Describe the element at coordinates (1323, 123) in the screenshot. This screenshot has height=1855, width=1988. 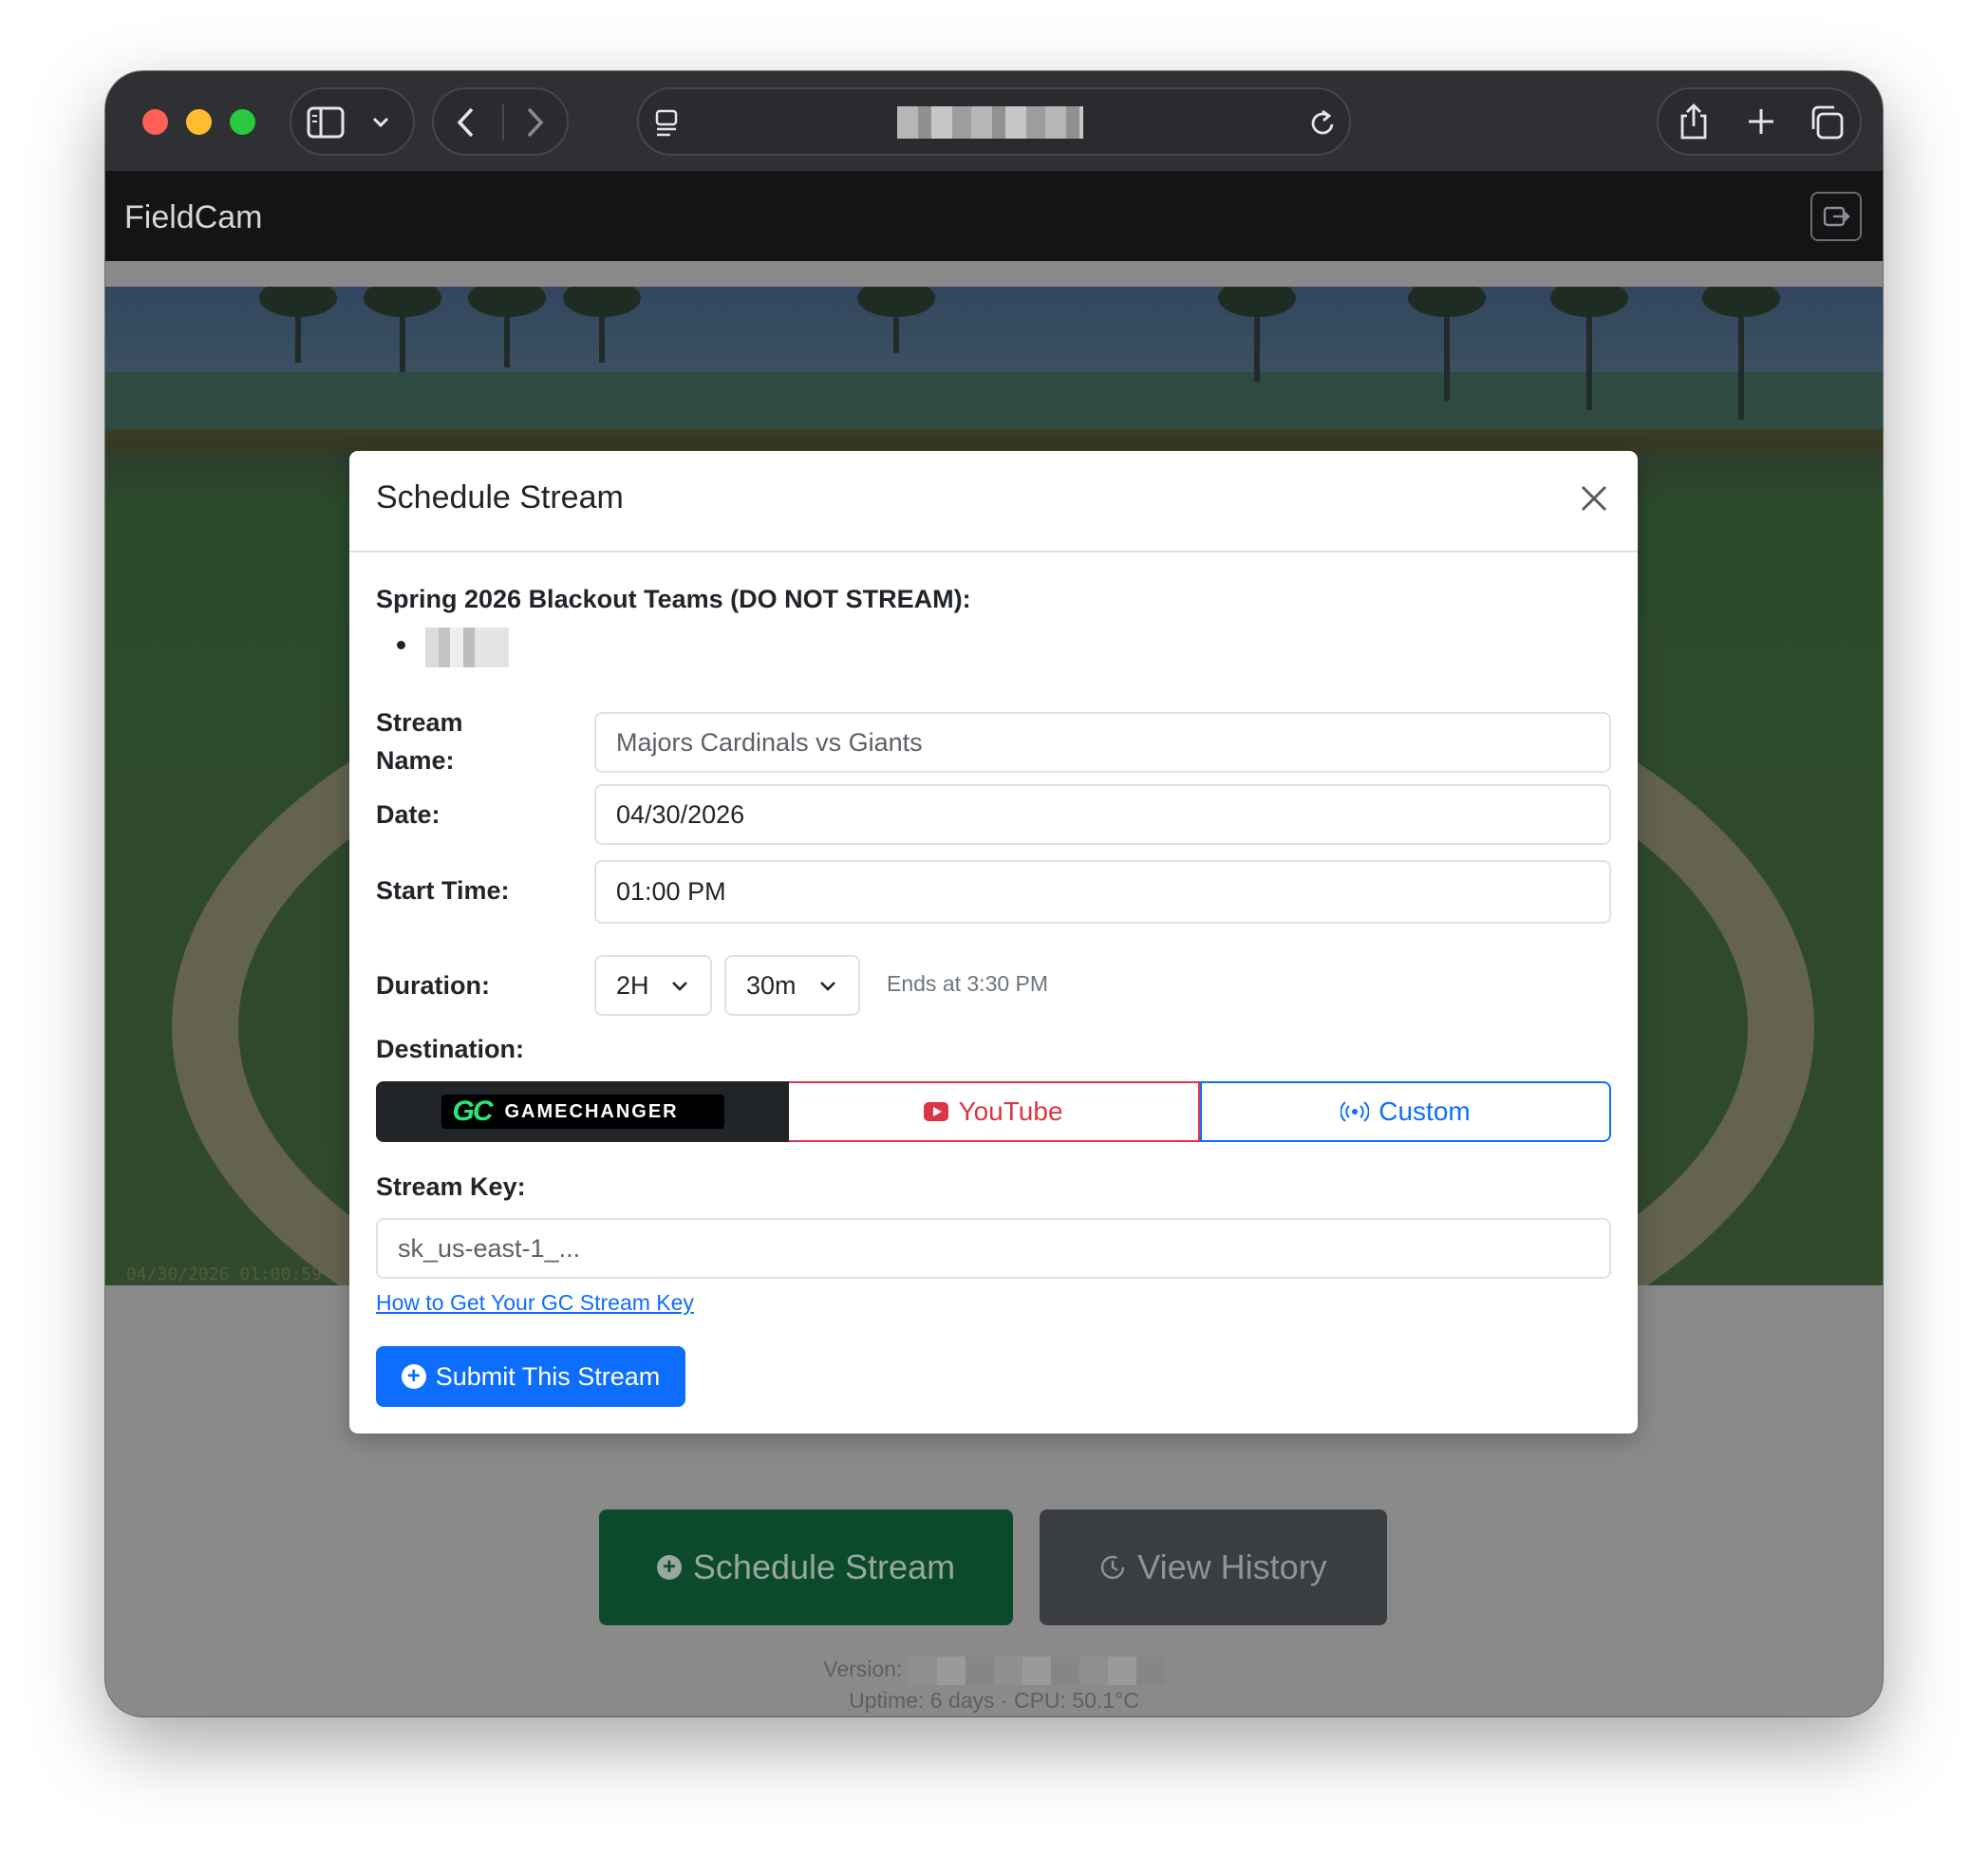
I see `reload-icon` at that location.